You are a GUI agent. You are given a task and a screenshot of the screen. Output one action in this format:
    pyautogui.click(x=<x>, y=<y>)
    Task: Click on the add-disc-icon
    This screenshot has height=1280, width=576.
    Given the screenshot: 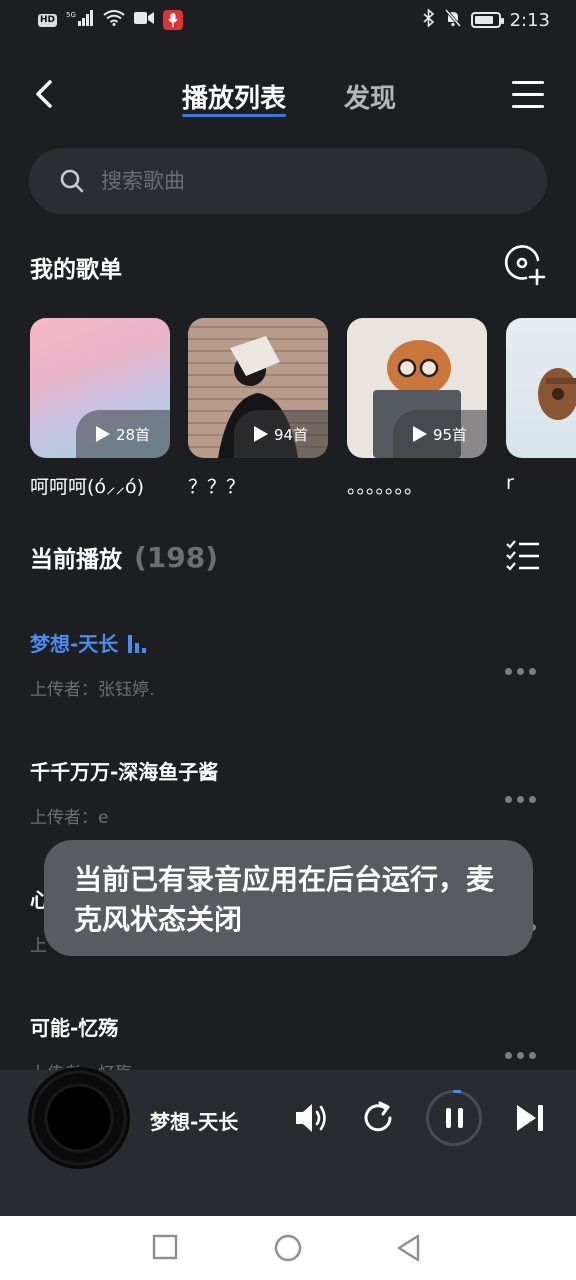 What is the action you would take?
    pyautogui.click(x=525, y=265)
    